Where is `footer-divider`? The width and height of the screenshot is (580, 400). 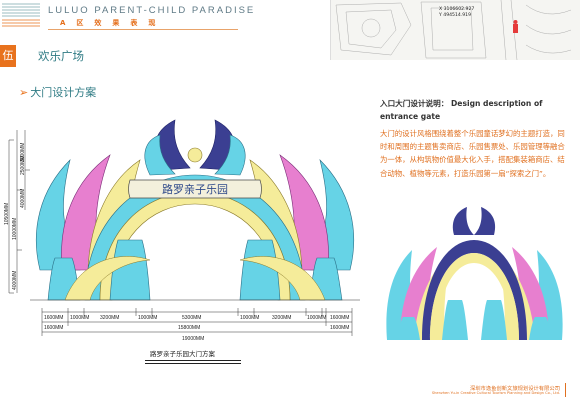 footer-divider is located at coordinates (565, 390).